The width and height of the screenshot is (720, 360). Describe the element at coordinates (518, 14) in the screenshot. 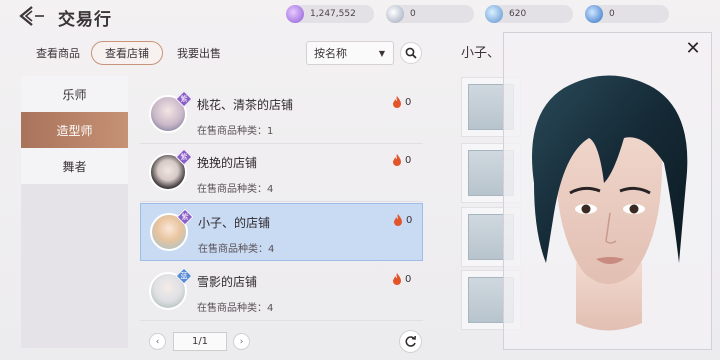

I see `currency-value: 620` at that location.